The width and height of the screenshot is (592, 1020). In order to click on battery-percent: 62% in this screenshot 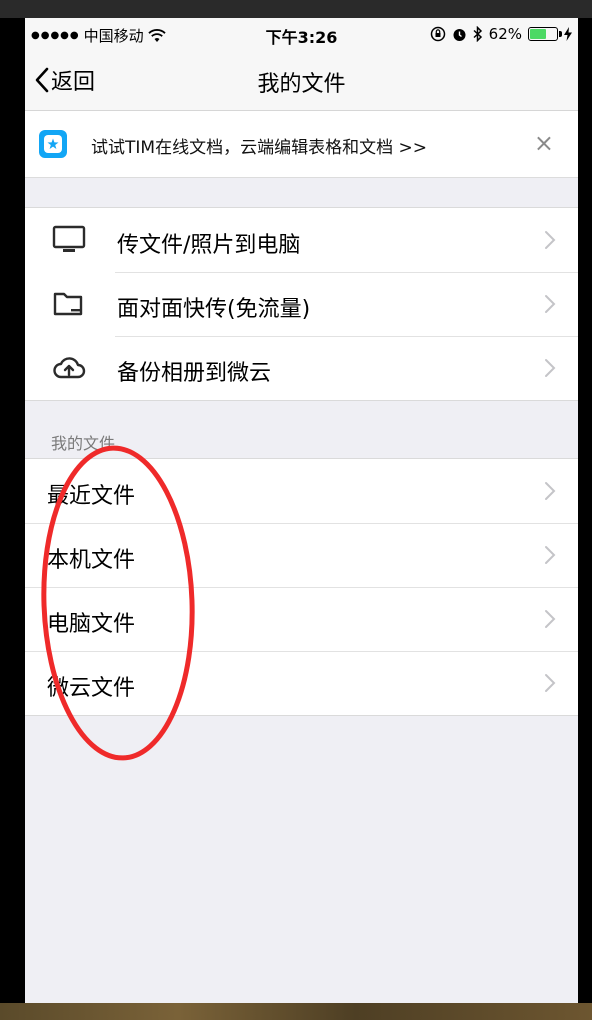, I will do `click(505, 34)`.